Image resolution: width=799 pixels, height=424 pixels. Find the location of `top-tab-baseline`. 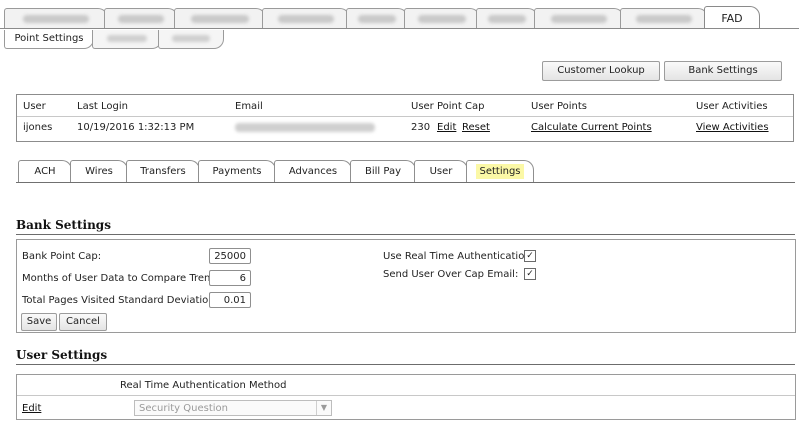

top-tab-baseline is located at coordinates (399, 28).